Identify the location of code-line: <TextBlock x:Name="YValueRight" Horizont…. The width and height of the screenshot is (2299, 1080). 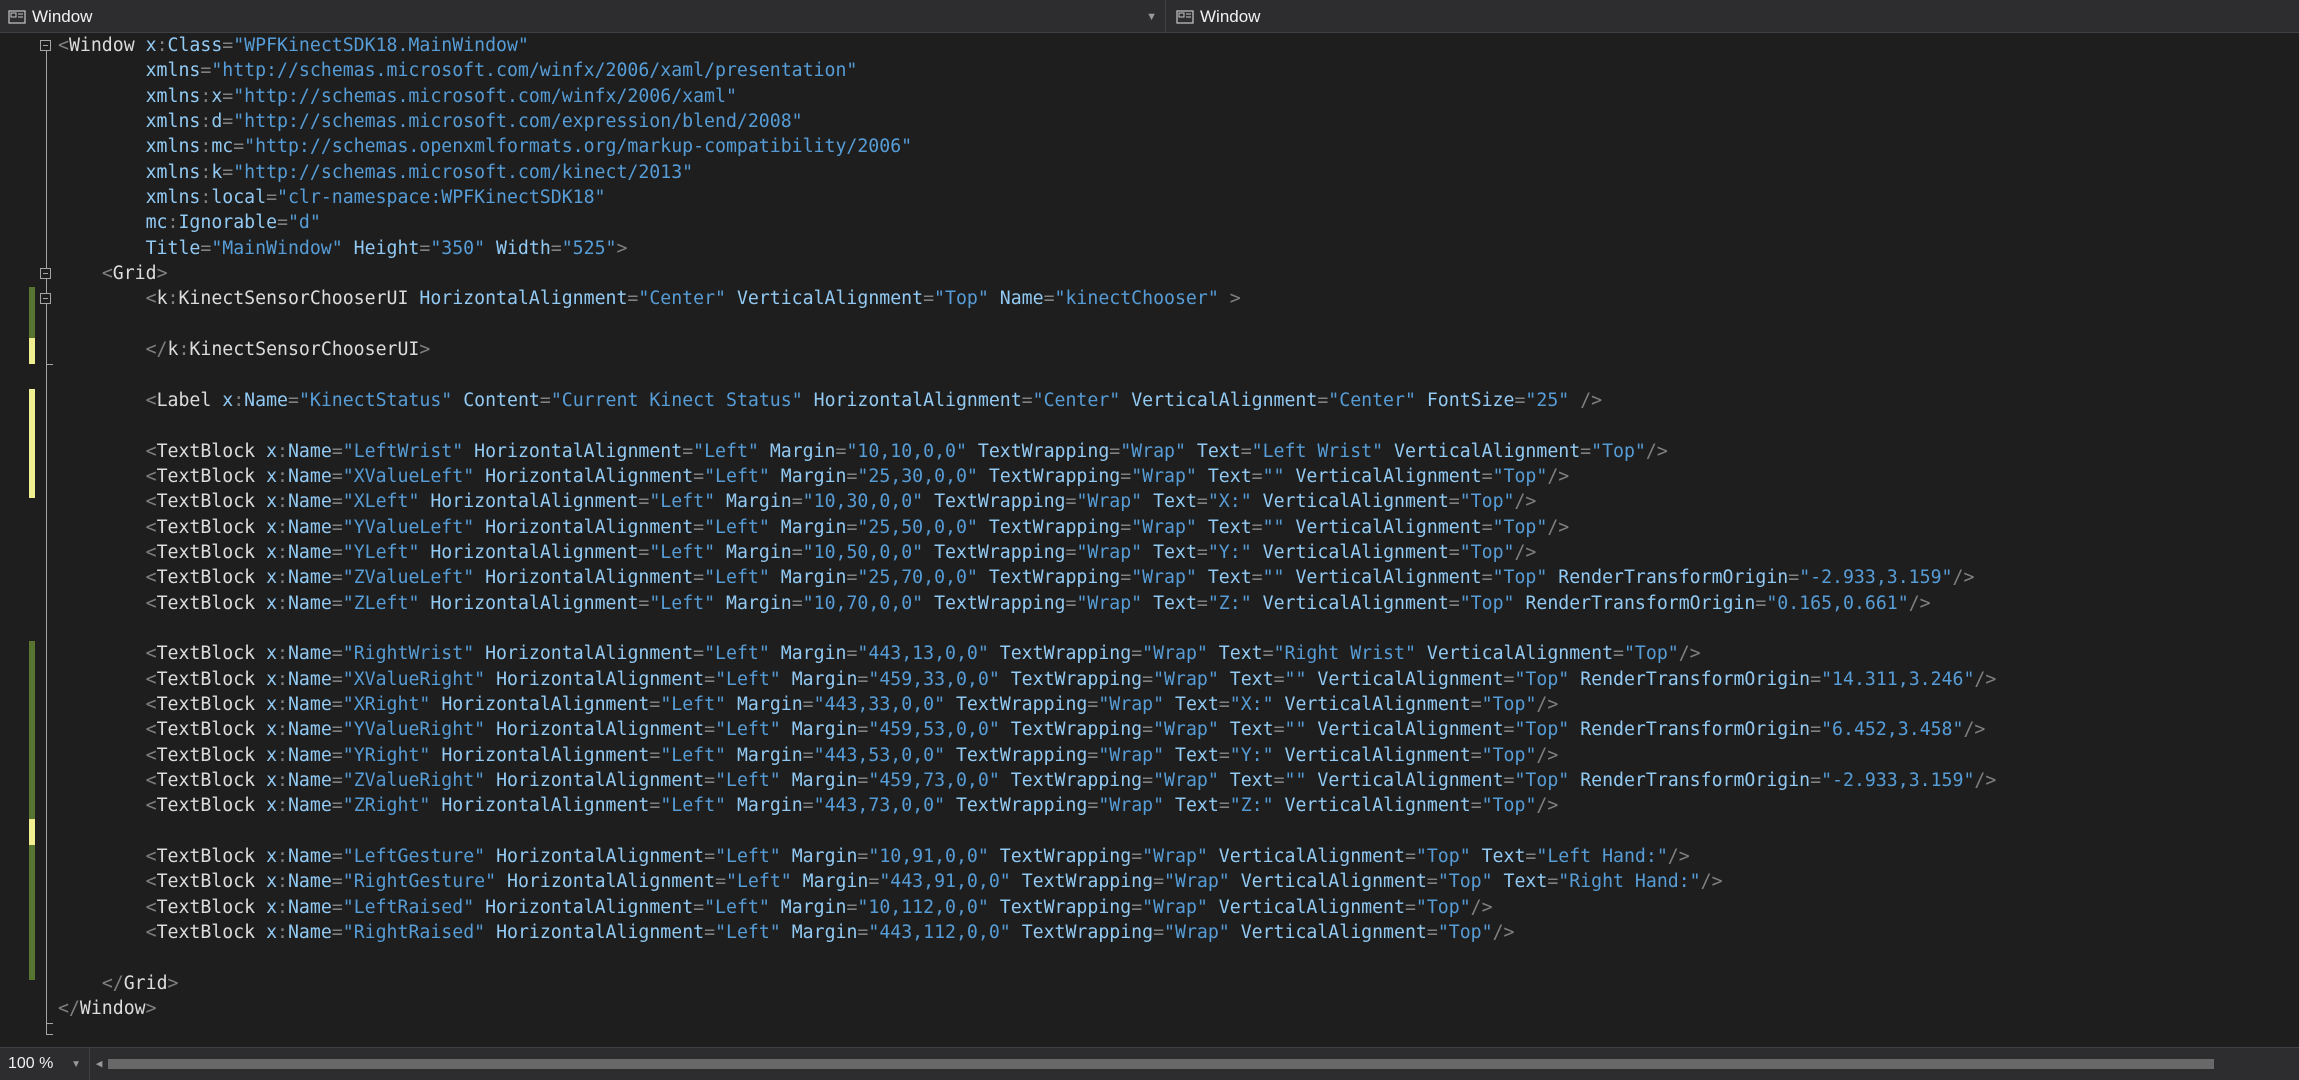
(1027, 729).